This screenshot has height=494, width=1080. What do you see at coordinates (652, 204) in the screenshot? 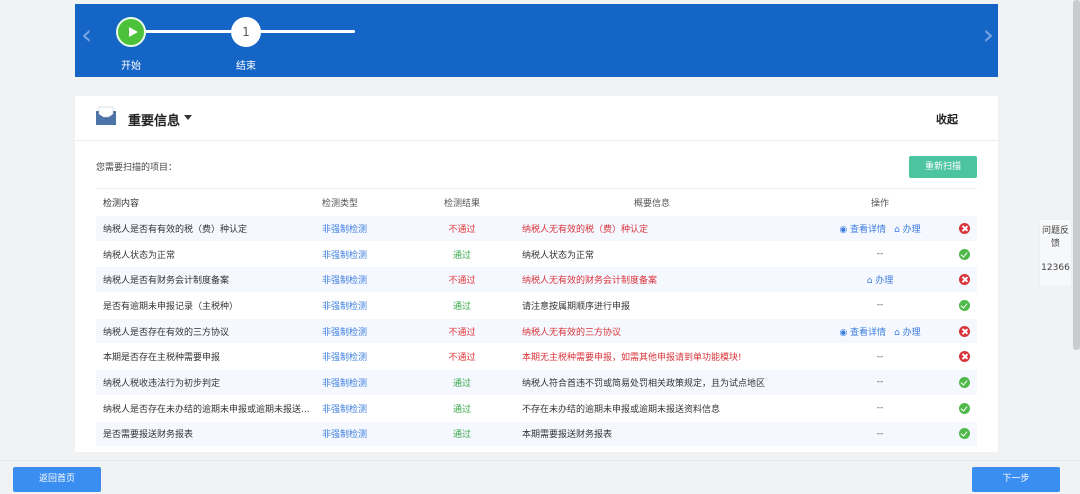
I see `col-header-summary: 概要信息` at bounding box center [652, 204].